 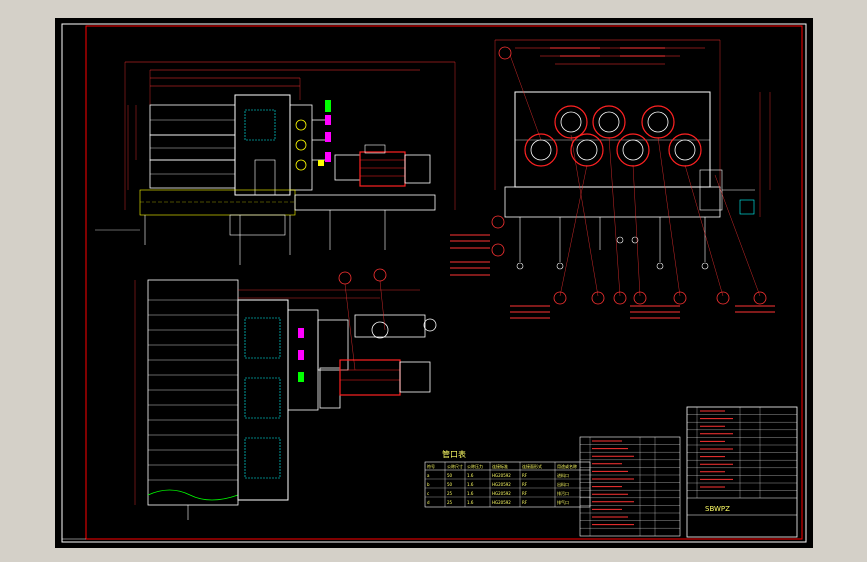 I want to click on nozzle-table-header: 连接面形式, so click(x=532, y=466).